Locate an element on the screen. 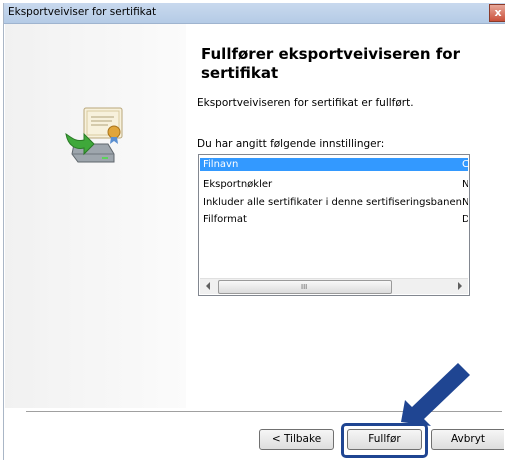 This screenshot has height=462, width=505. close-button: x is located at coordinates (497, 13).